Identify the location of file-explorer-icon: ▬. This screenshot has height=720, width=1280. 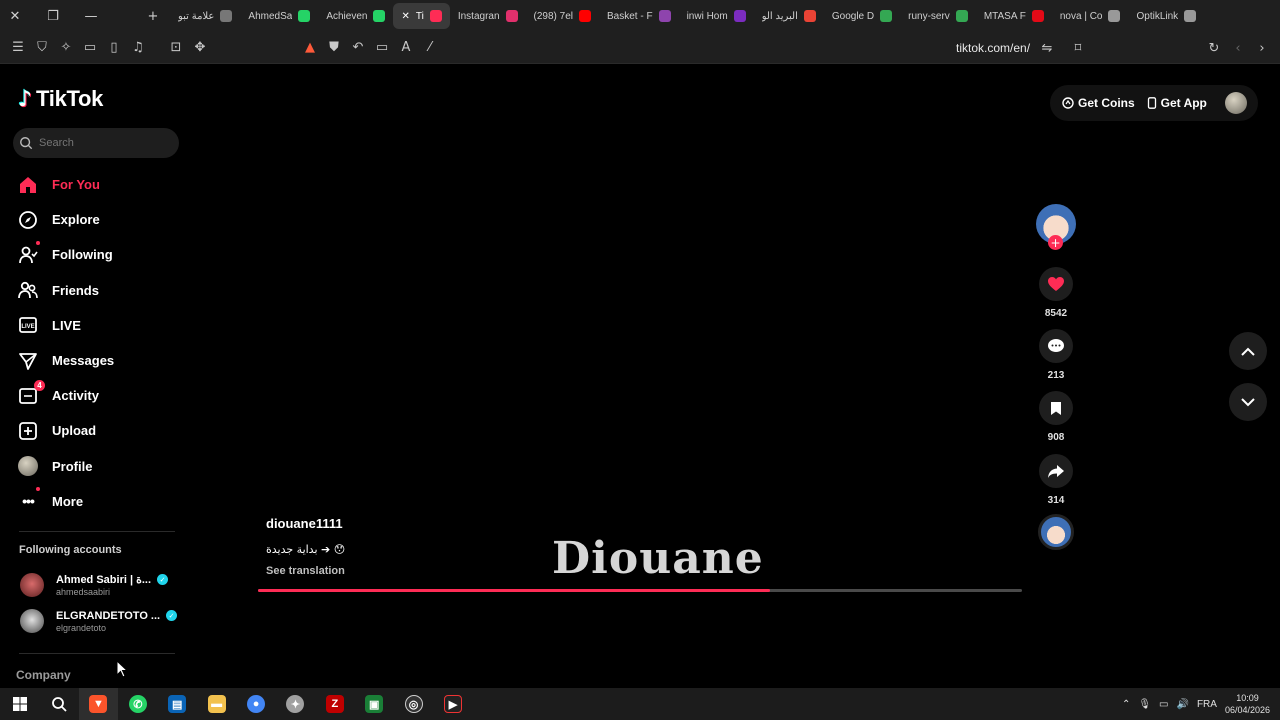
(216, 704).